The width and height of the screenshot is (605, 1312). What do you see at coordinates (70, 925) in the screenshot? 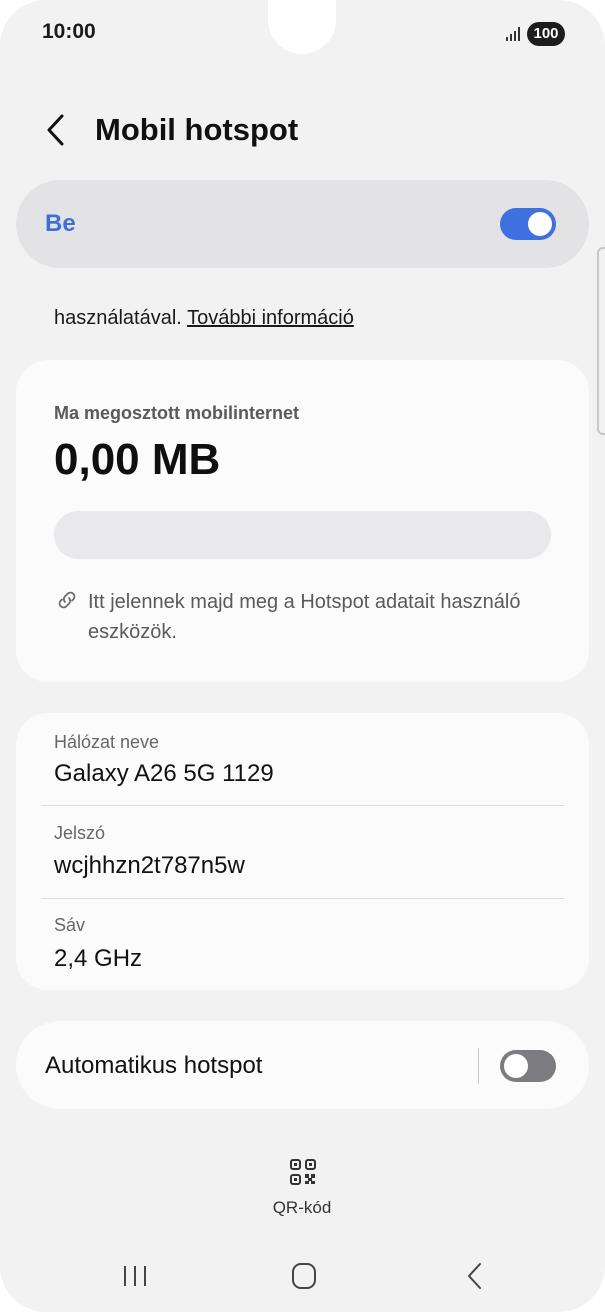
I see `band-label: Sáv` at bounding box center [70, 925].